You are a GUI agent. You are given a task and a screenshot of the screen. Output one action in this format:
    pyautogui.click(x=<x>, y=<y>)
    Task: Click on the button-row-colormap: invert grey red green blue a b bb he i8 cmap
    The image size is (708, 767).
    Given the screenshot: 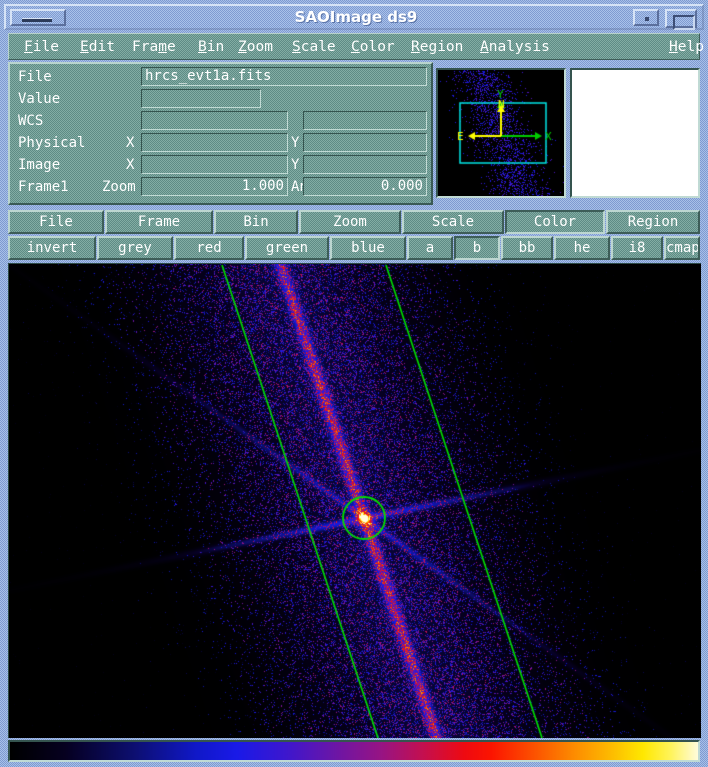 What is the action you would take?
    pyautogui.click(x=354, y=248)
    